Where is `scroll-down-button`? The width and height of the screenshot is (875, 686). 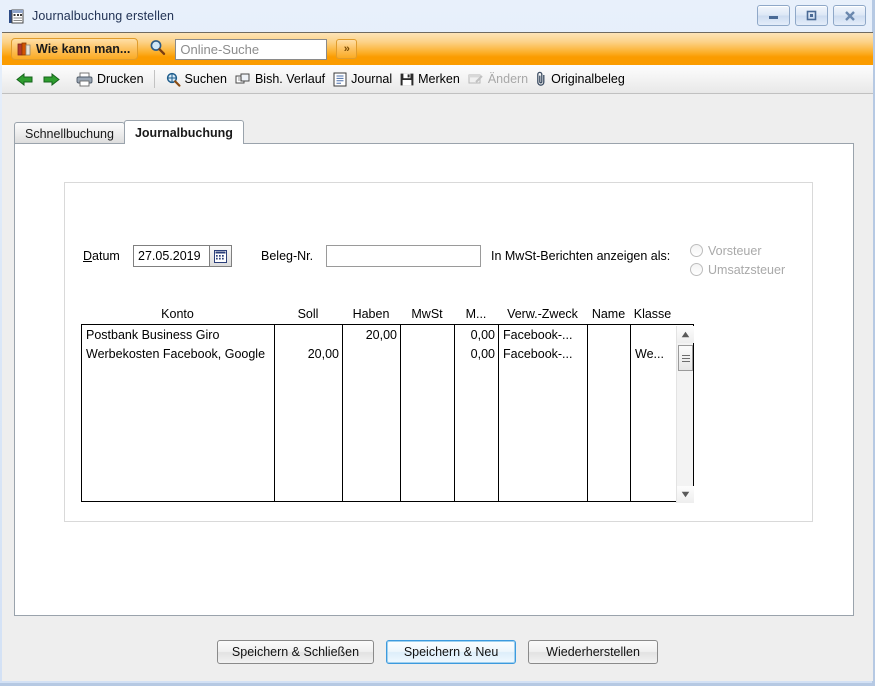 scroll-down-button is located at coordinates (685, 494).